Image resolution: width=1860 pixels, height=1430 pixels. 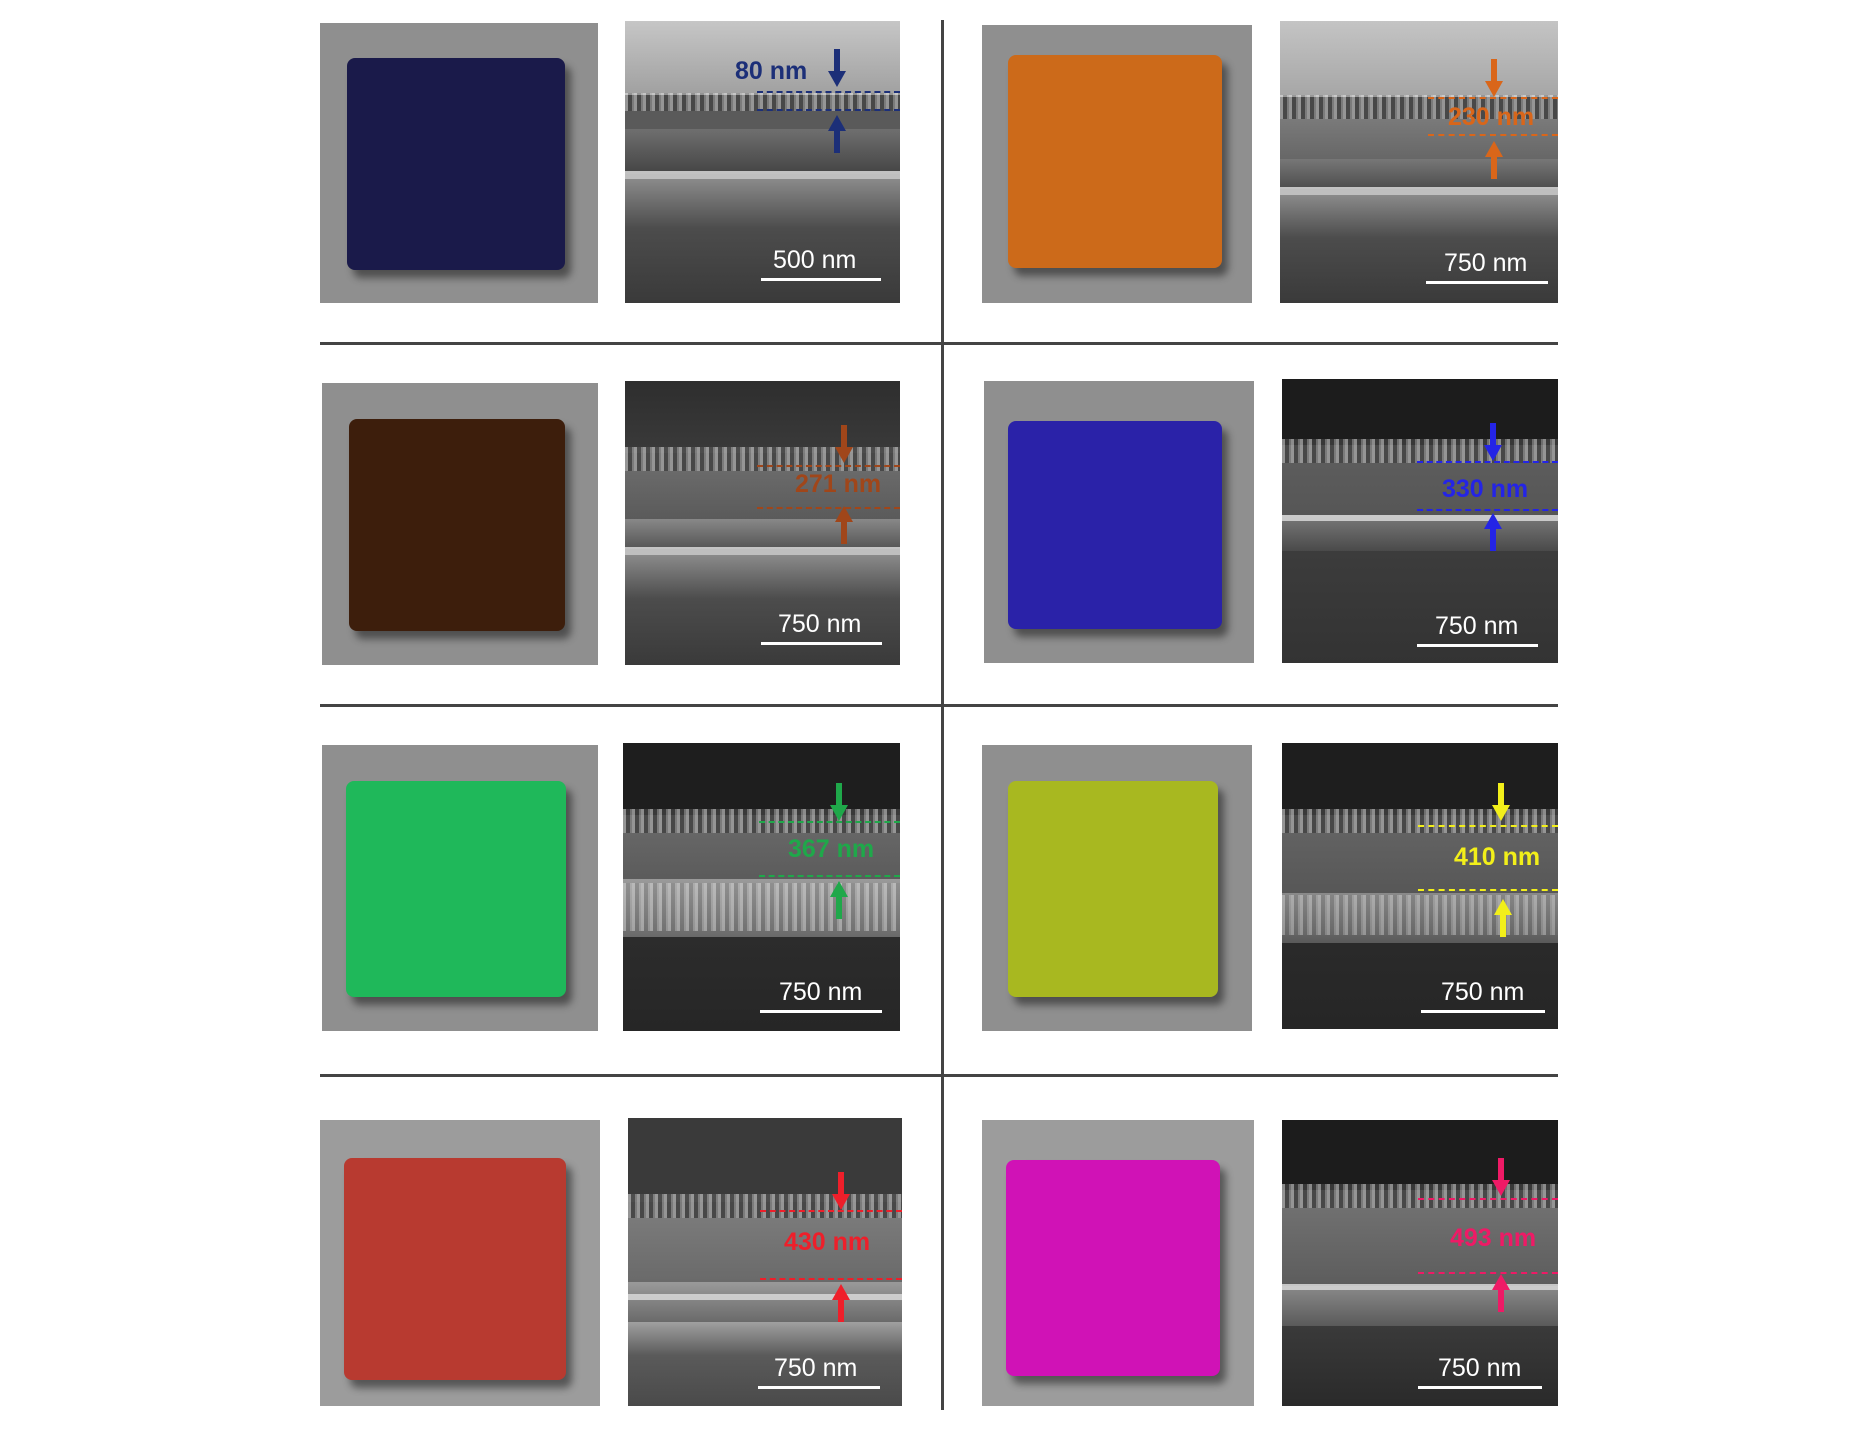 I want to click on thickness-label: 430 nm, so click(x=827, y=1242).